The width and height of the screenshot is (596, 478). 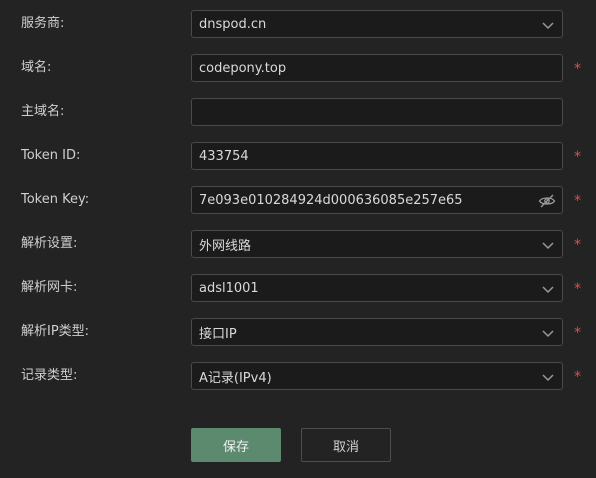 I want to click on provider-select: dnspod.cn, so click(x=377, y=24).